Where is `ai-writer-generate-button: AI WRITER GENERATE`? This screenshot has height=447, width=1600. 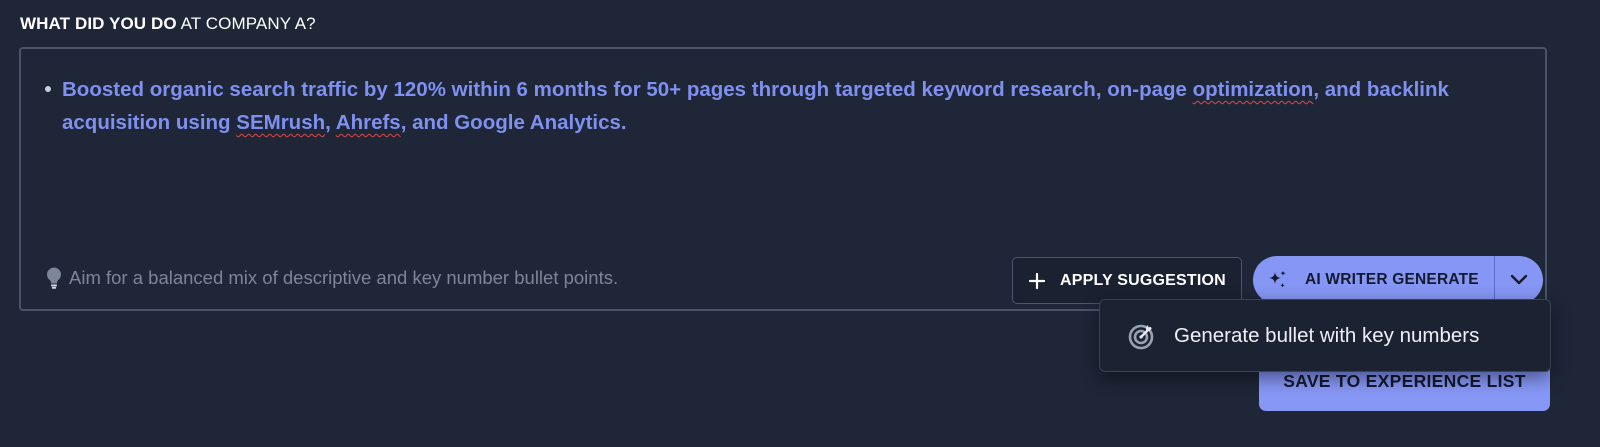
ai-writer-generate-button: AI WRITER GENERATE is located at coordinates (1373, 280).